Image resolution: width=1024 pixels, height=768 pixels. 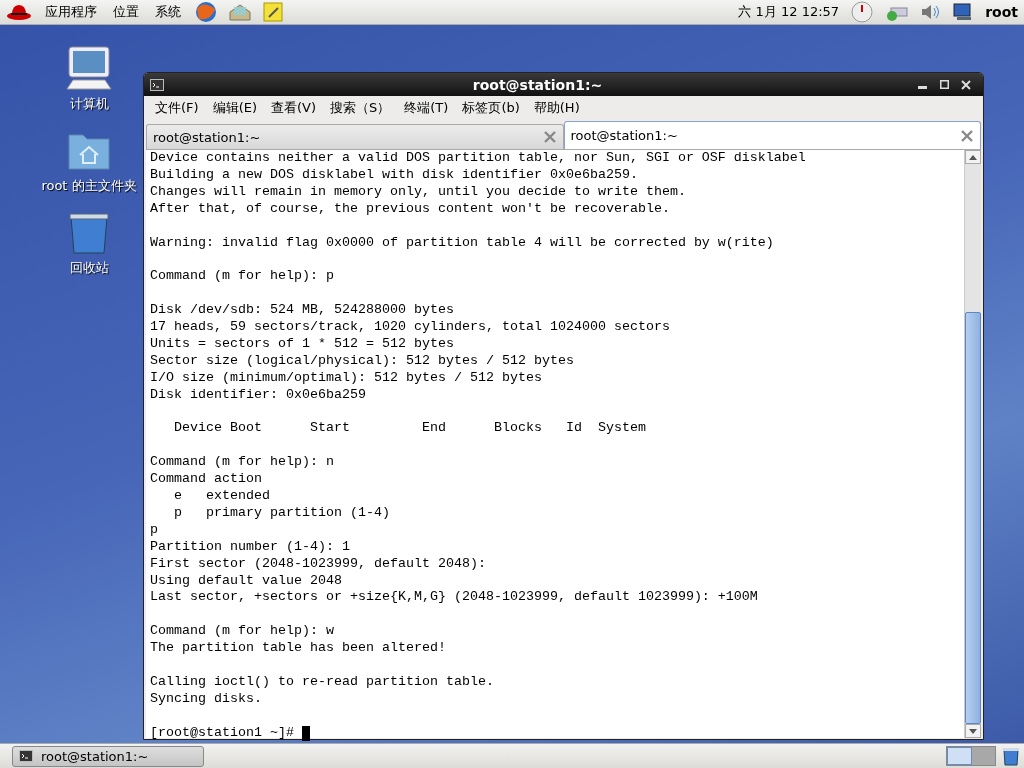 What do you see at coordinates (1001, 12) in the screenshot?
I see `user-name: root` at bounding box center [1001, 12].